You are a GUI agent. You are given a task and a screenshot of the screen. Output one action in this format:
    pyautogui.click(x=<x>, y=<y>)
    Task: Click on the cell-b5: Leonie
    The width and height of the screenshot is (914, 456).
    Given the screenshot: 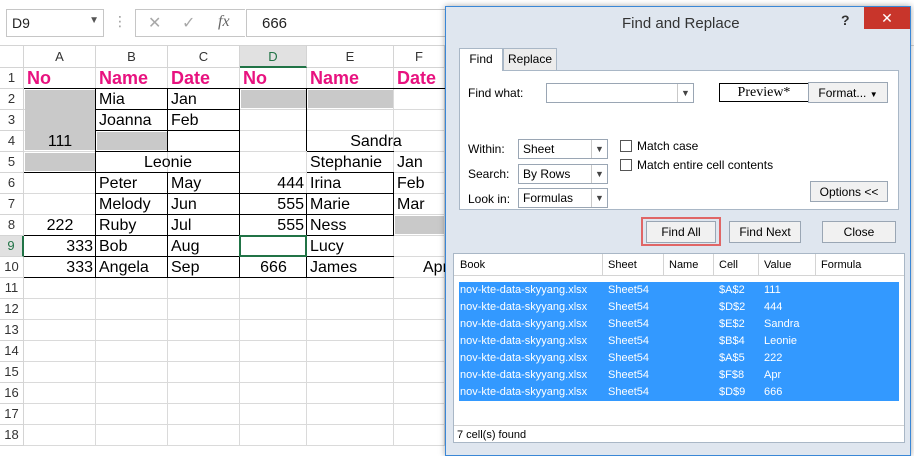 What is the action you would take?
    pyautogui.click(x=168, y=162)
    